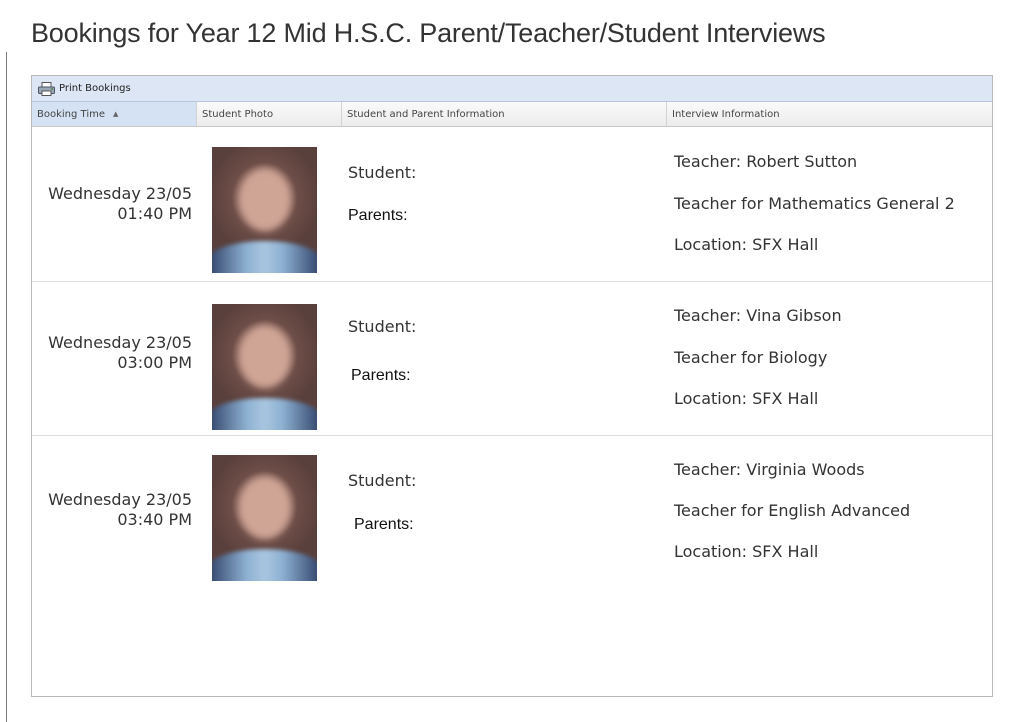 The height and width of the screenshot is (722, 1018). What do you see at coordinates (154, 213) in the screenshot?
I see `booking-clock-time: 01:40 PM` at bounding box center [154, 213].